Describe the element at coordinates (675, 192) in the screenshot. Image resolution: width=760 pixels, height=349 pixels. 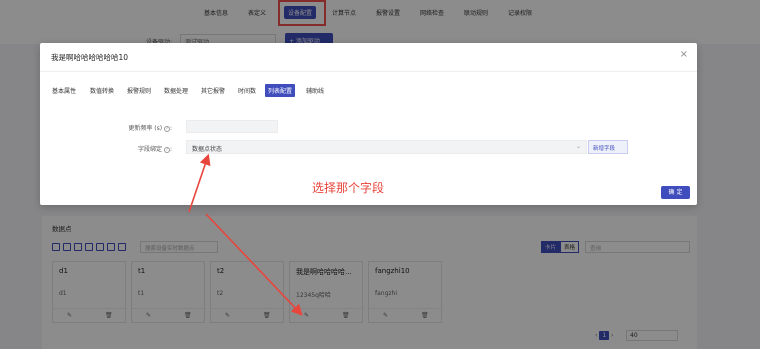
I see `confirm-button: 确 定` at that location.